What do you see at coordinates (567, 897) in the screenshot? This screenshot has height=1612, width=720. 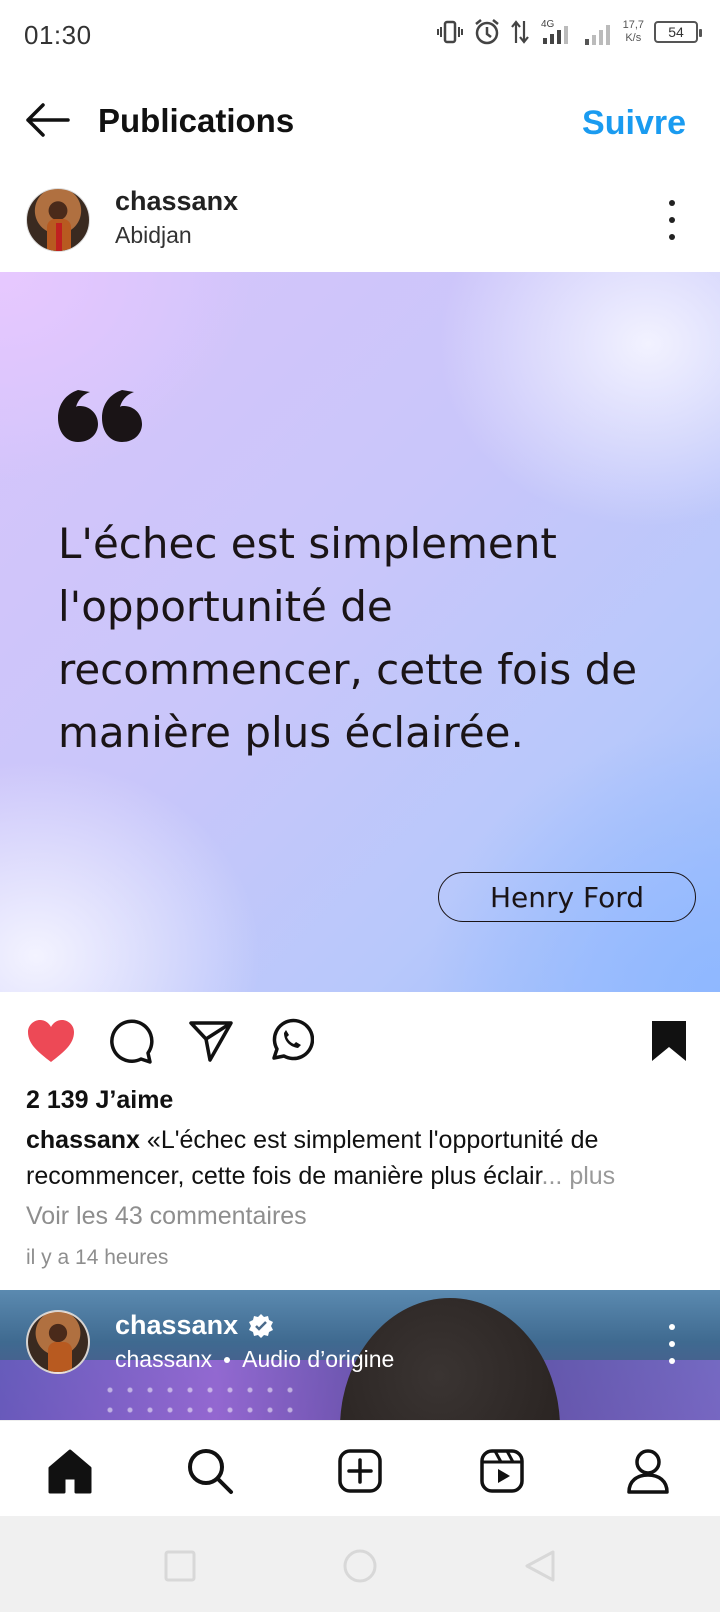 I see `author-label: Henry Ford` at bounding box center [567, 897].